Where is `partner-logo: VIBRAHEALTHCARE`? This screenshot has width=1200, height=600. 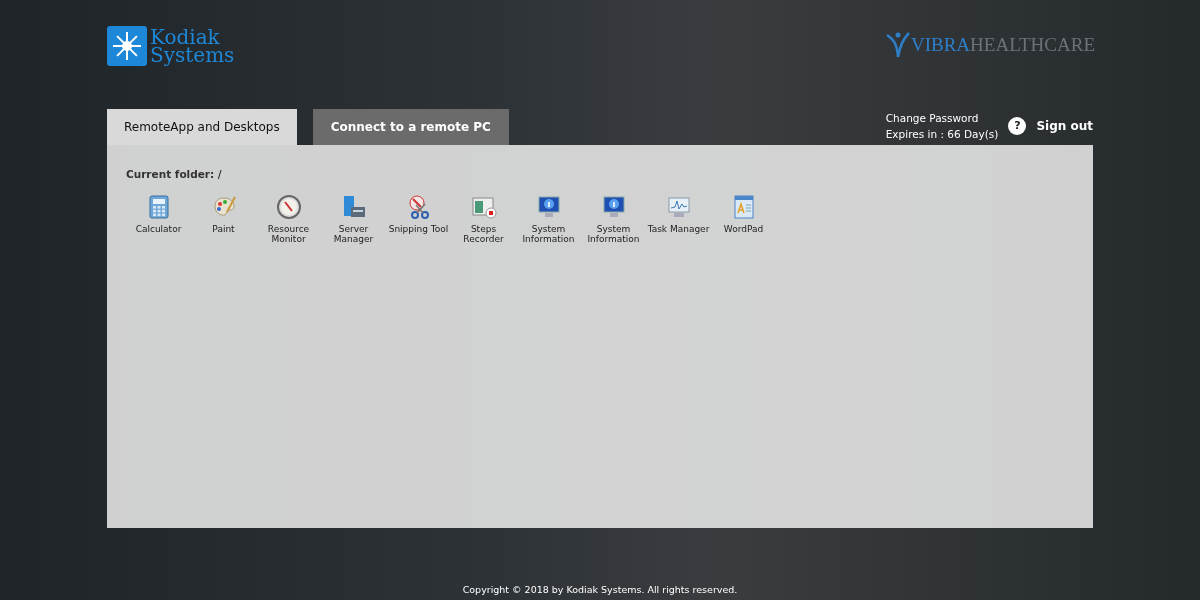 partner-logo: VIBRAHEALTHCARE is located at coordinates (989, 44).